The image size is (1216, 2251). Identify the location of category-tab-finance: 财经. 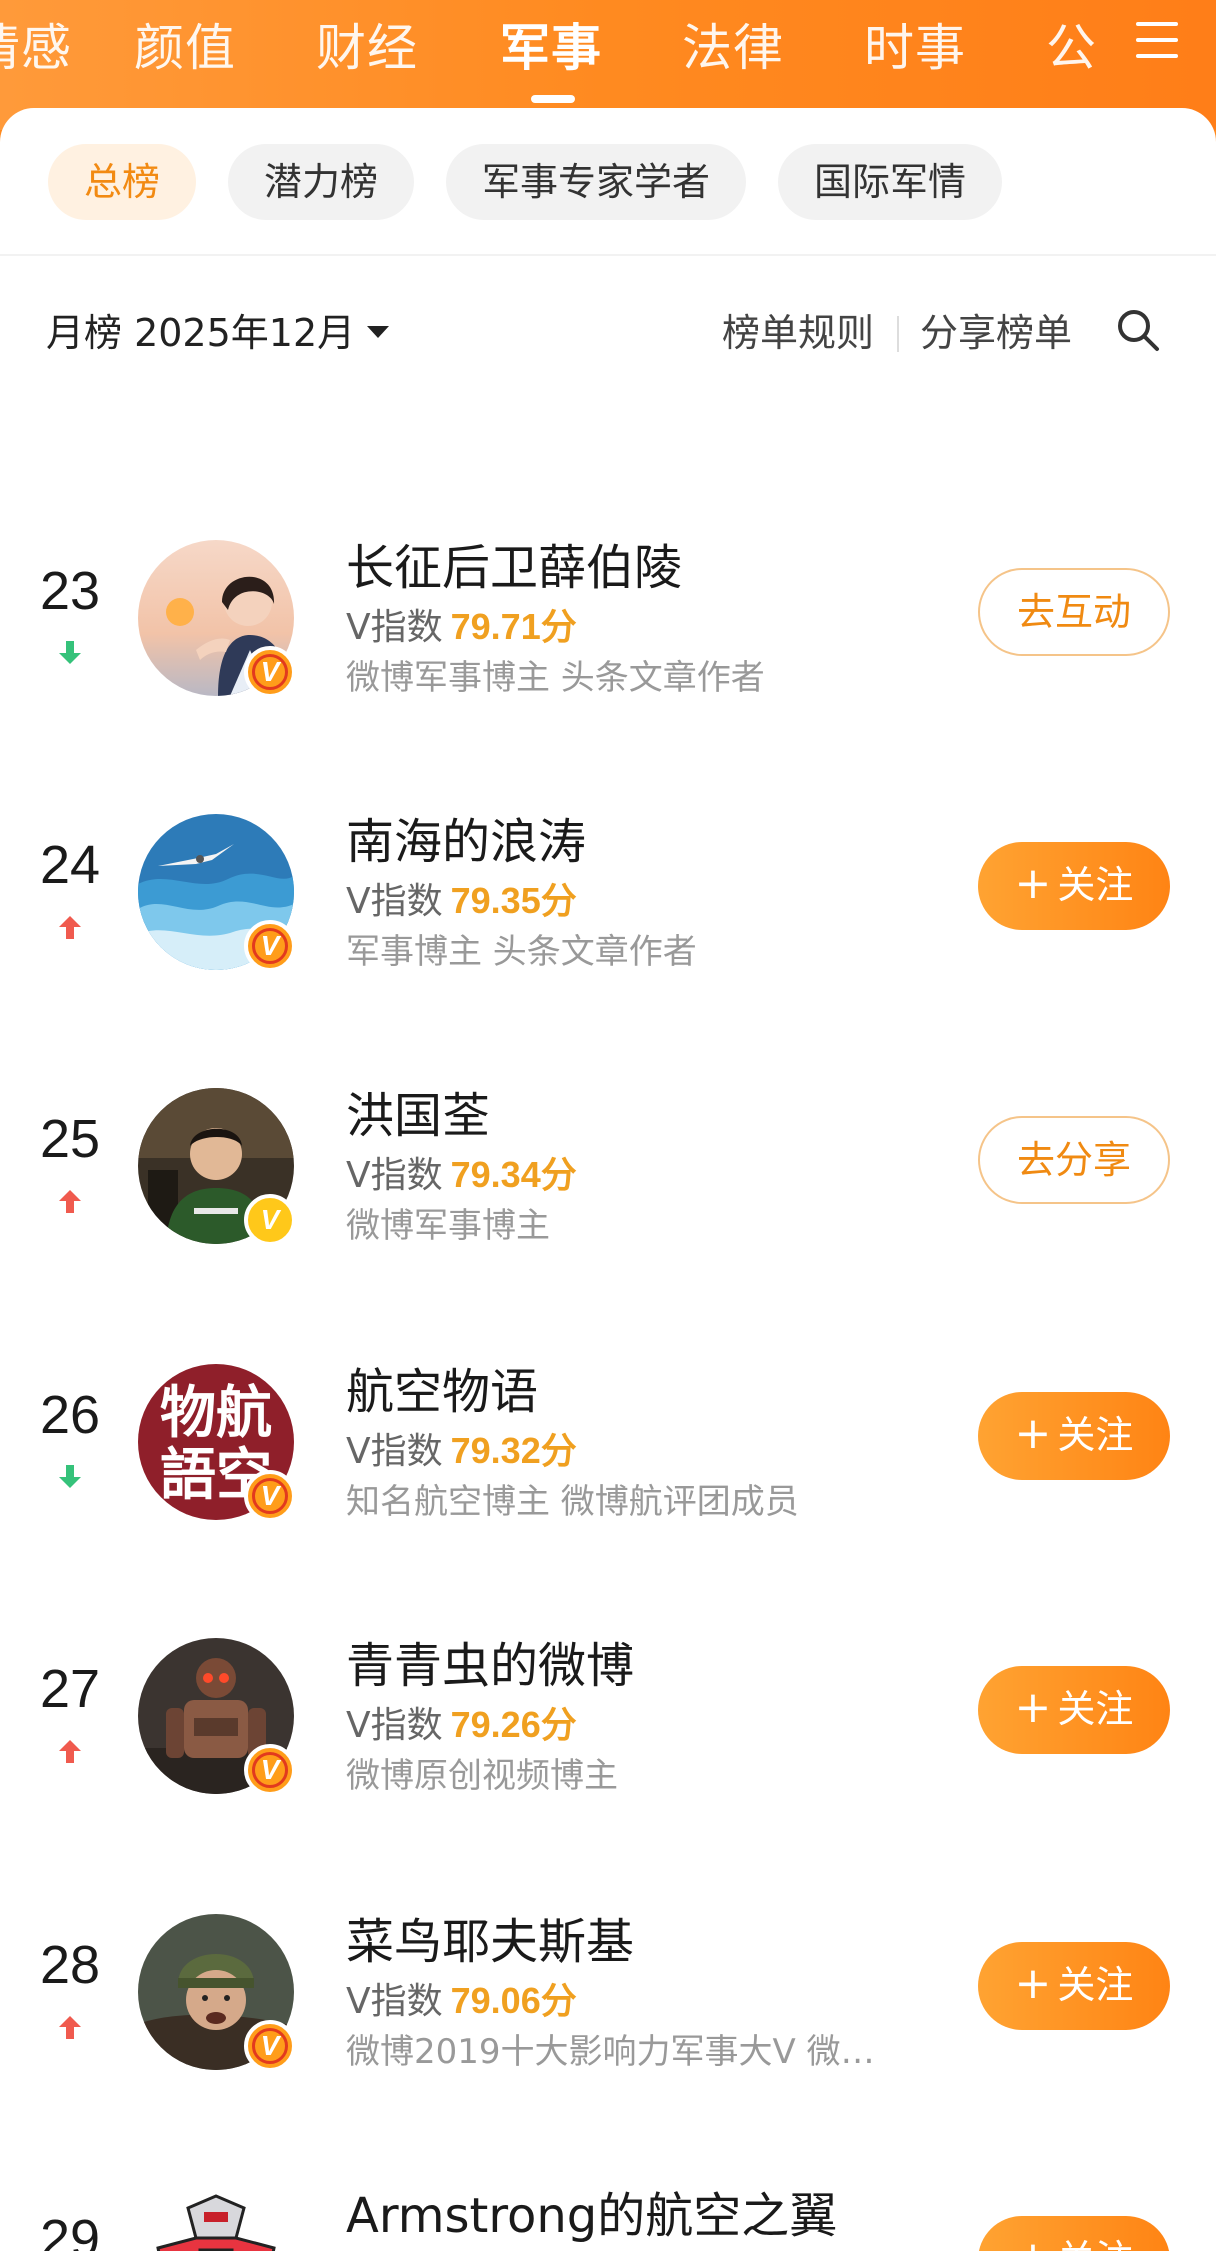
(367, 44).